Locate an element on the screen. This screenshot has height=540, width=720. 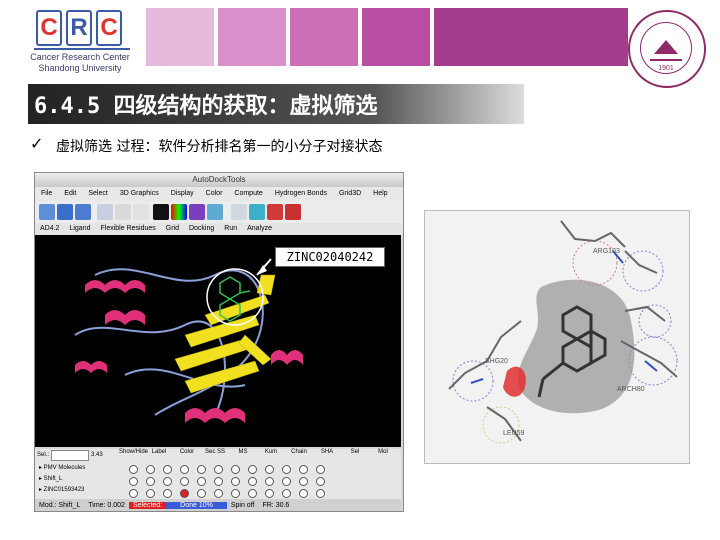
menu-item-select: Select is located at coordinates (97, 194).